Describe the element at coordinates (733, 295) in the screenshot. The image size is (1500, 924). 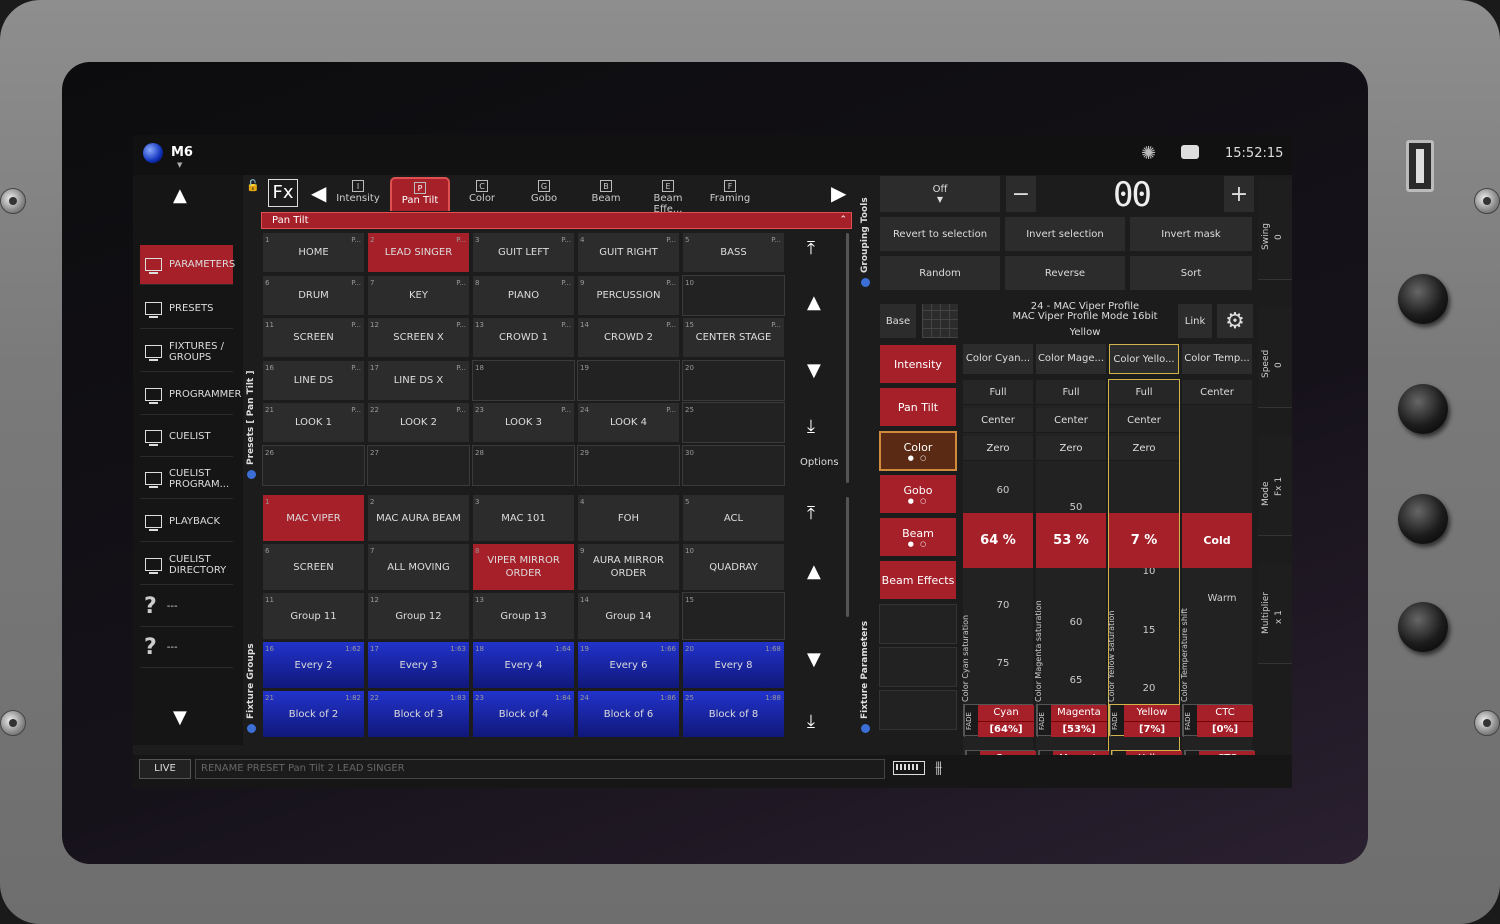
I see `presetgrid-cell: 10` at that location.